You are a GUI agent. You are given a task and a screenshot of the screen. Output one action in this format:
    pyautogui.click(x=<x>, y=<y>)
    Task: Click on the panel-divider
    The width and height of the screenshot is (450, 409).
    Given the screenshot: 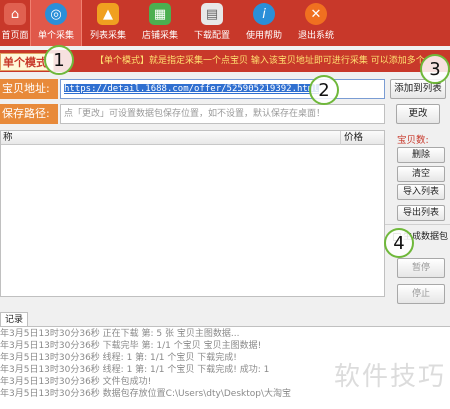 What is the action you would take?
    pyautogui.click(x=417, y=224)
    